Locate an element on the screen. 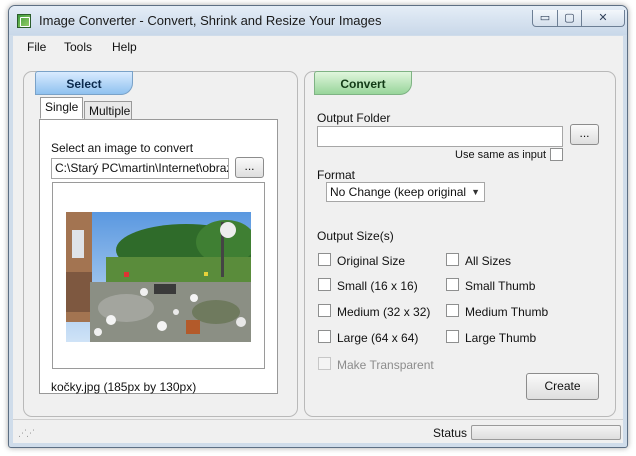 This screenshot has width=636, height=456. menu-help: Help is located at coordinates (124, 47).